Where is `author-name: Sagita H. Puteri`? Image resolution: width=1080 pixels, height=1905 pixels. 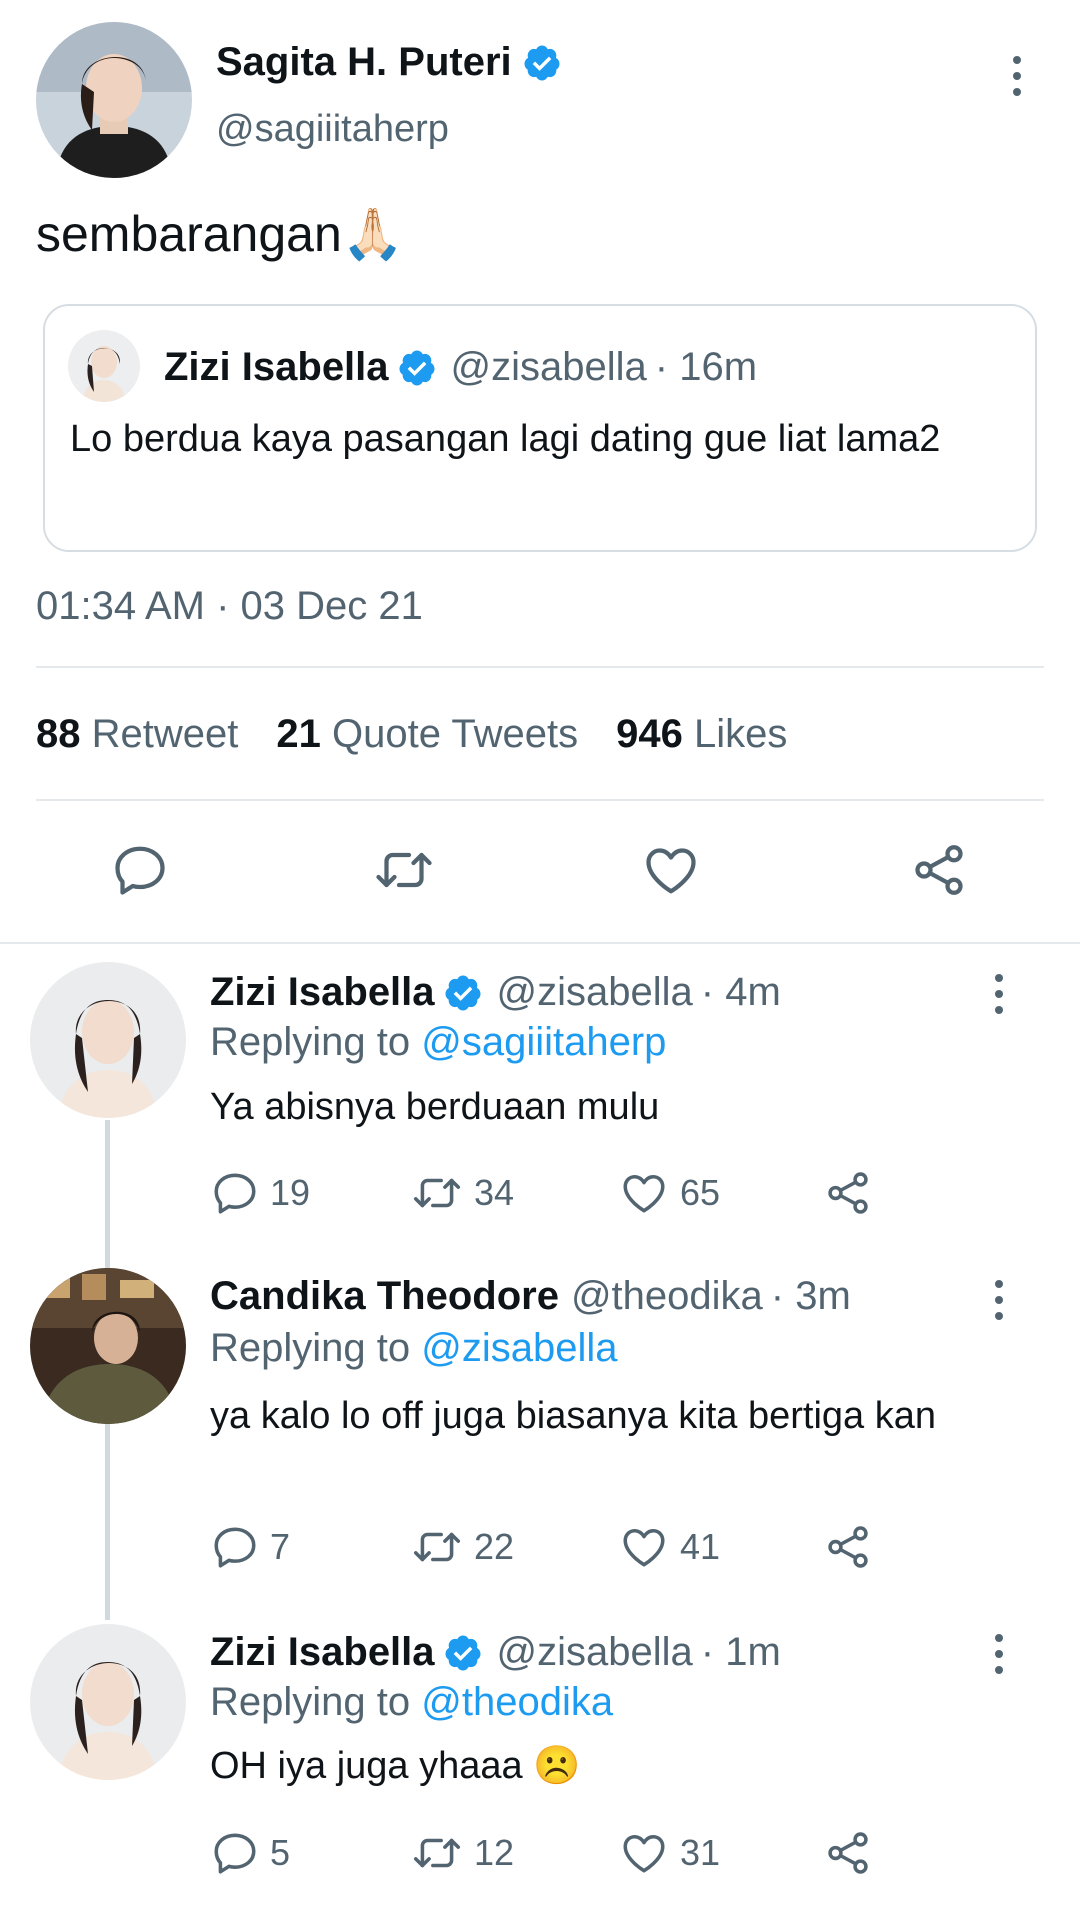 author-name: Sagita H. Puteri is located at coordinates (364, 62).